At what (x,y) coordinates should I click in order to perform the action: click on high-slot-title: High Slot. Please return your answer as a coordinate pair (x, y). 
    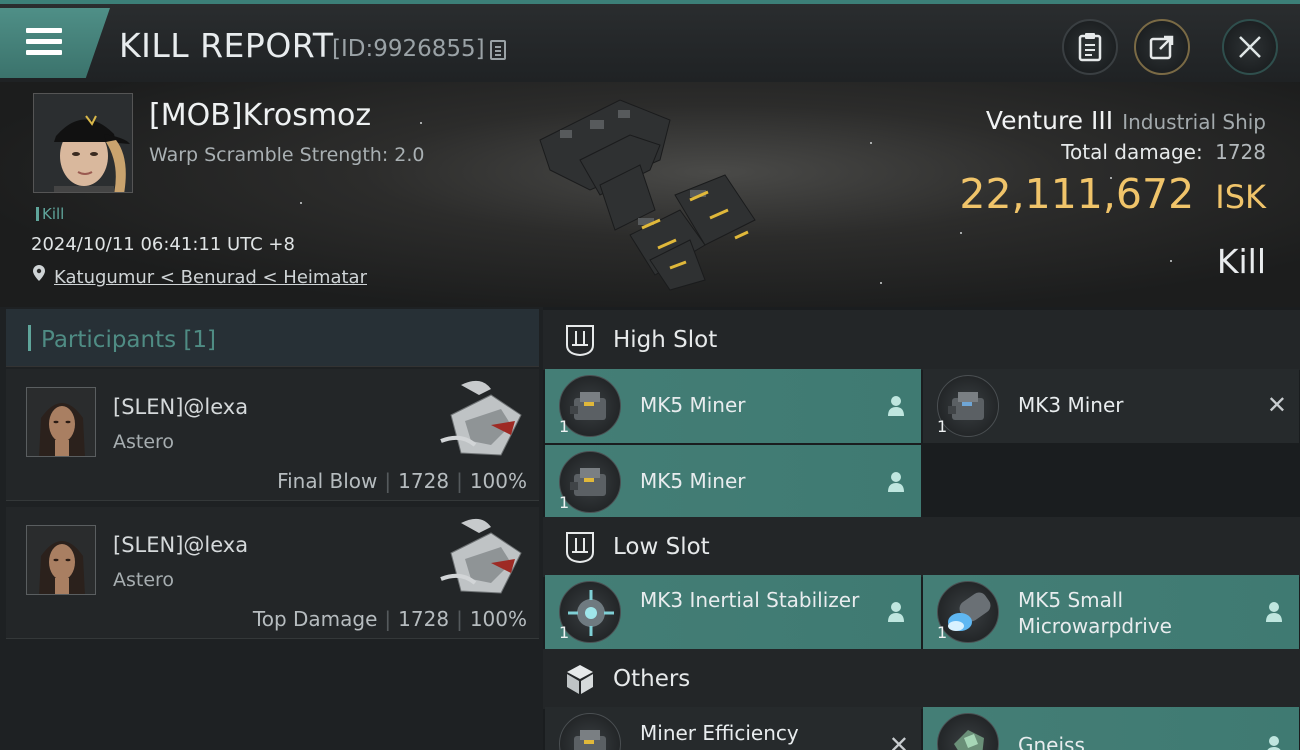
    Looking at the image, I should click on (665, 340).